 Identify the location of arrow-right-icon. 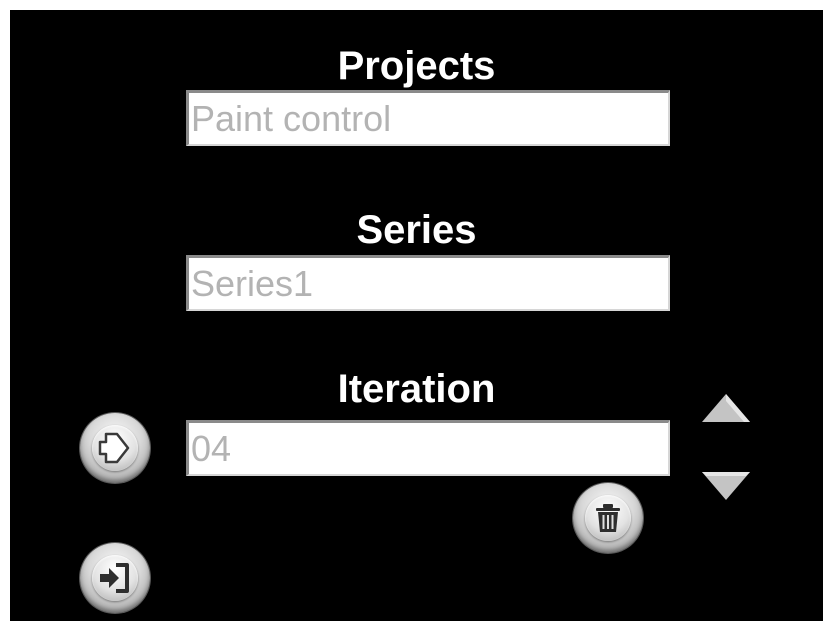
(114, 448).